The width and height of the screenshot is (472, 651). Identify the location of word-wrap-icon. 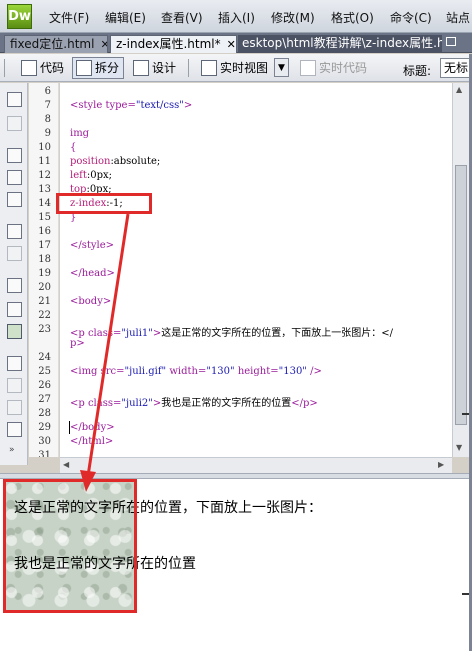
(14, 331).